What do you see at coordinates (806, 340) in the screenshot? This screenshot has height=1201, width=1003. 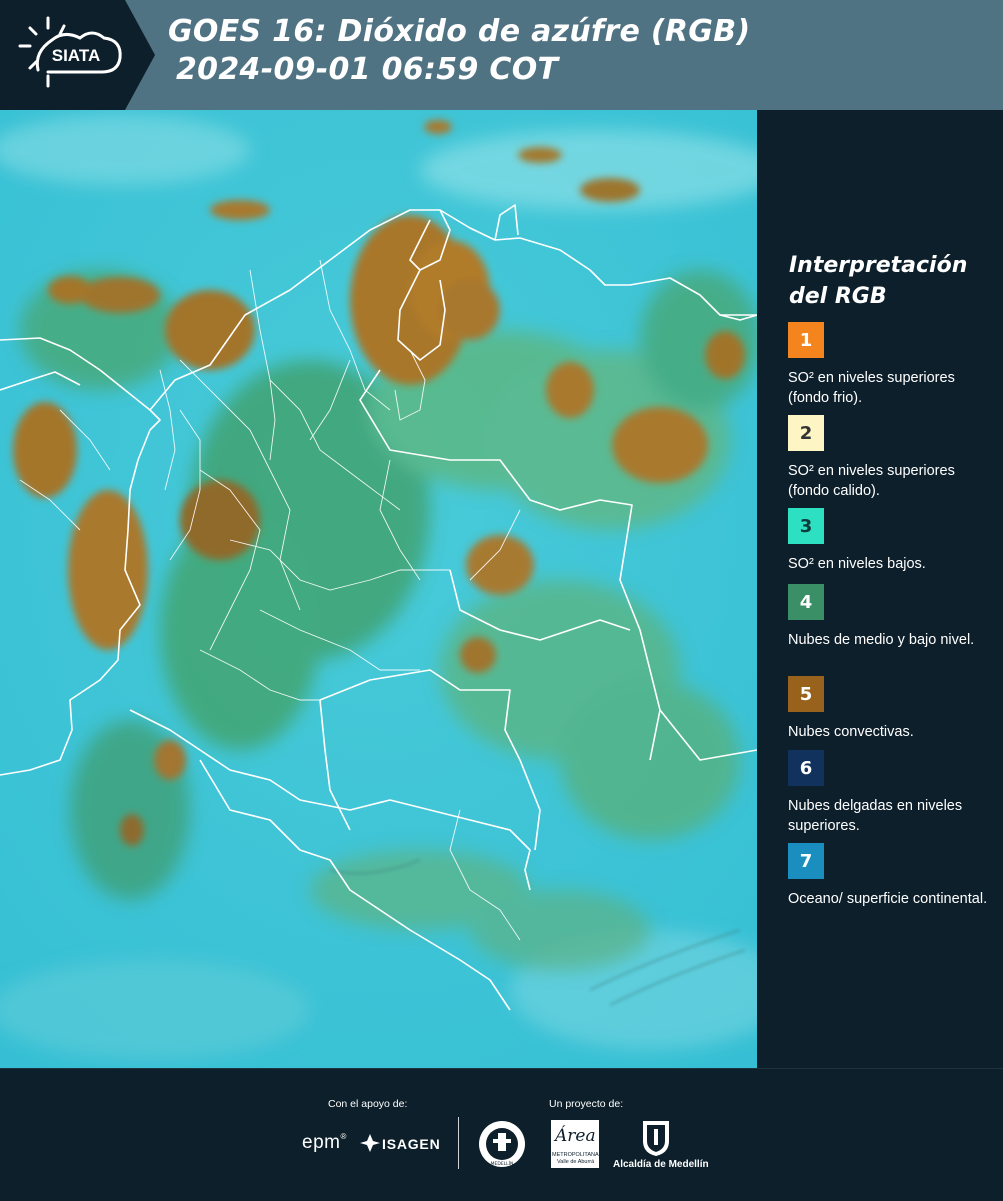 I see `legend-swatch-1: 1` at bounding box center [806, 340].